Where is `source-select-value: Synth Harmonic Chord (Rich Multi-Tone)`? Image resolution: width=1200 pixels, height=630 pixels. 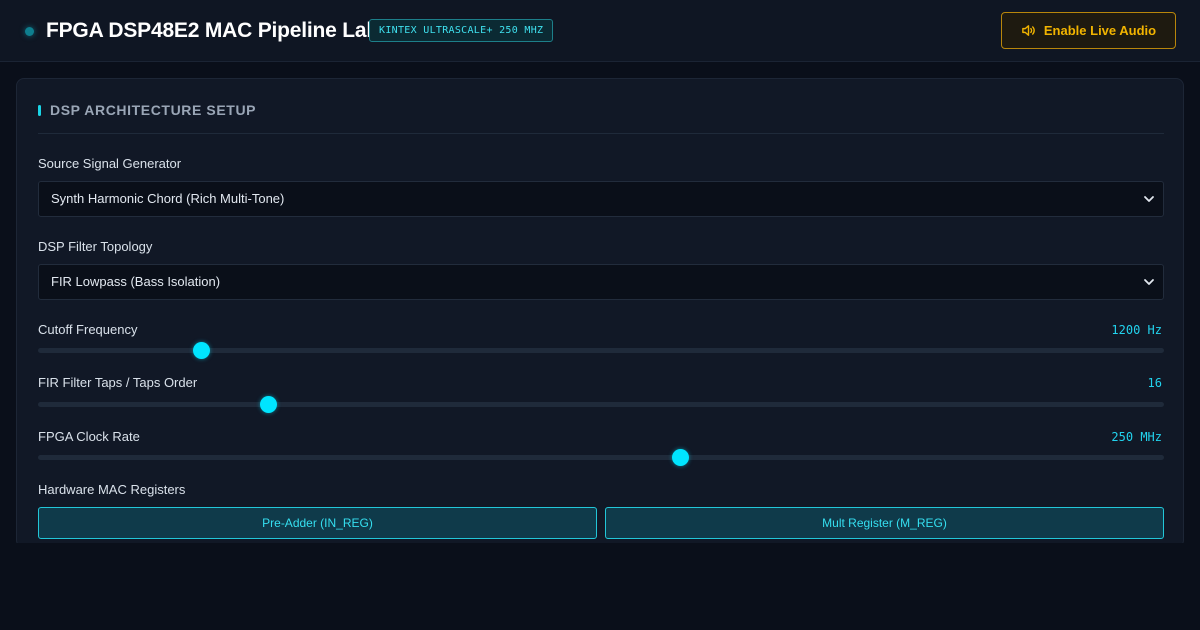 source-select-value: Synth Harmonic Chord (Rich Multi-Tone) is located at coordinates (168, 198).